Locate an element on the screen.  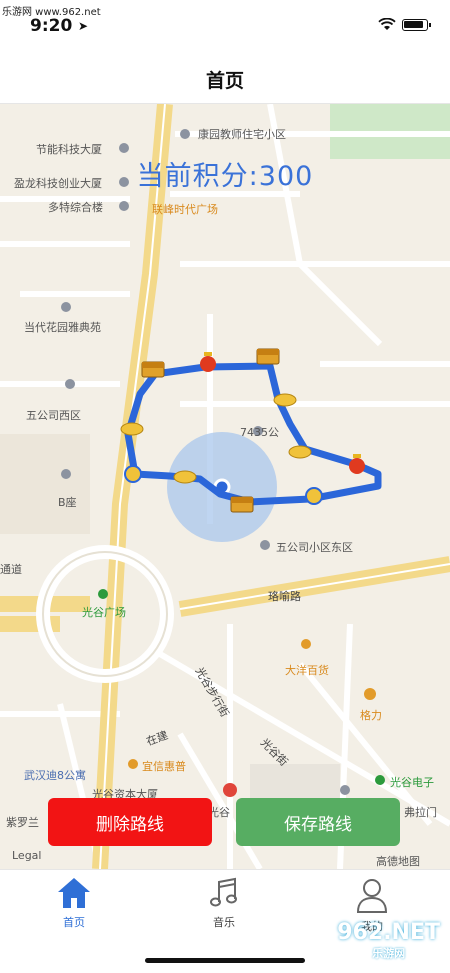
tab-music: 音乐 is located at coordinates (224, 903).